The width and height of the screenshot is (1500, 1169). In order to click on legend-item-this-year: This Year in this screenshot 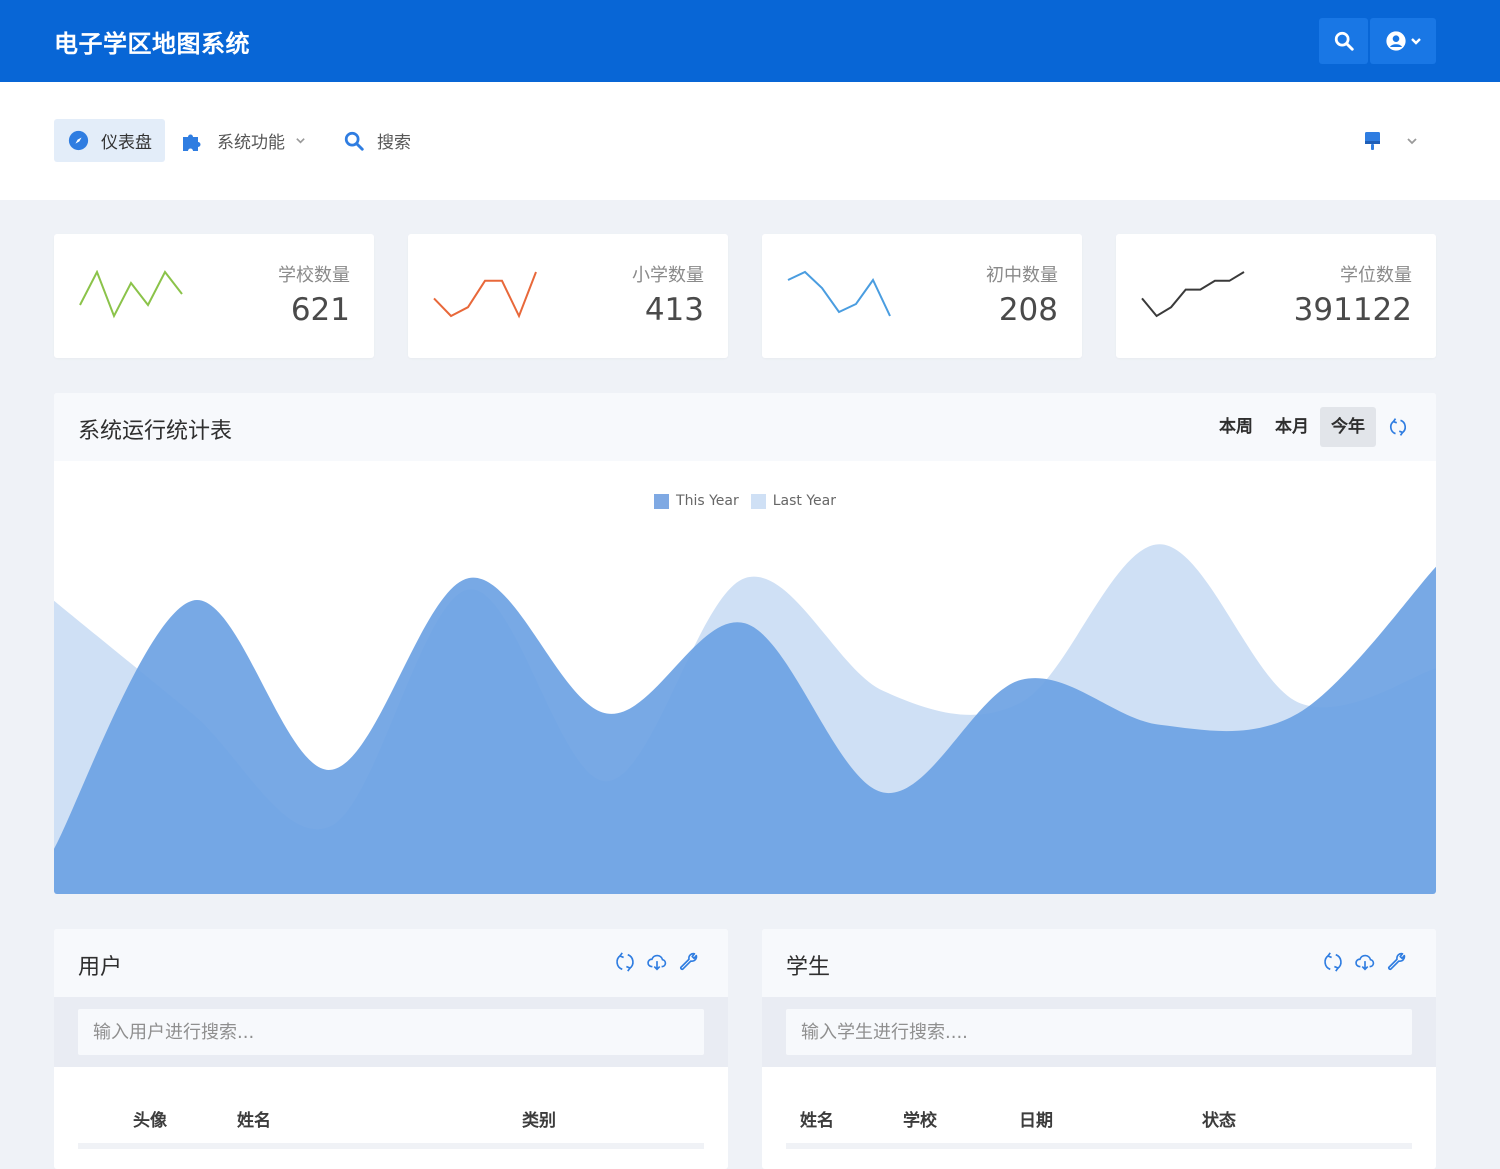, I will do `click(696, 501)`.